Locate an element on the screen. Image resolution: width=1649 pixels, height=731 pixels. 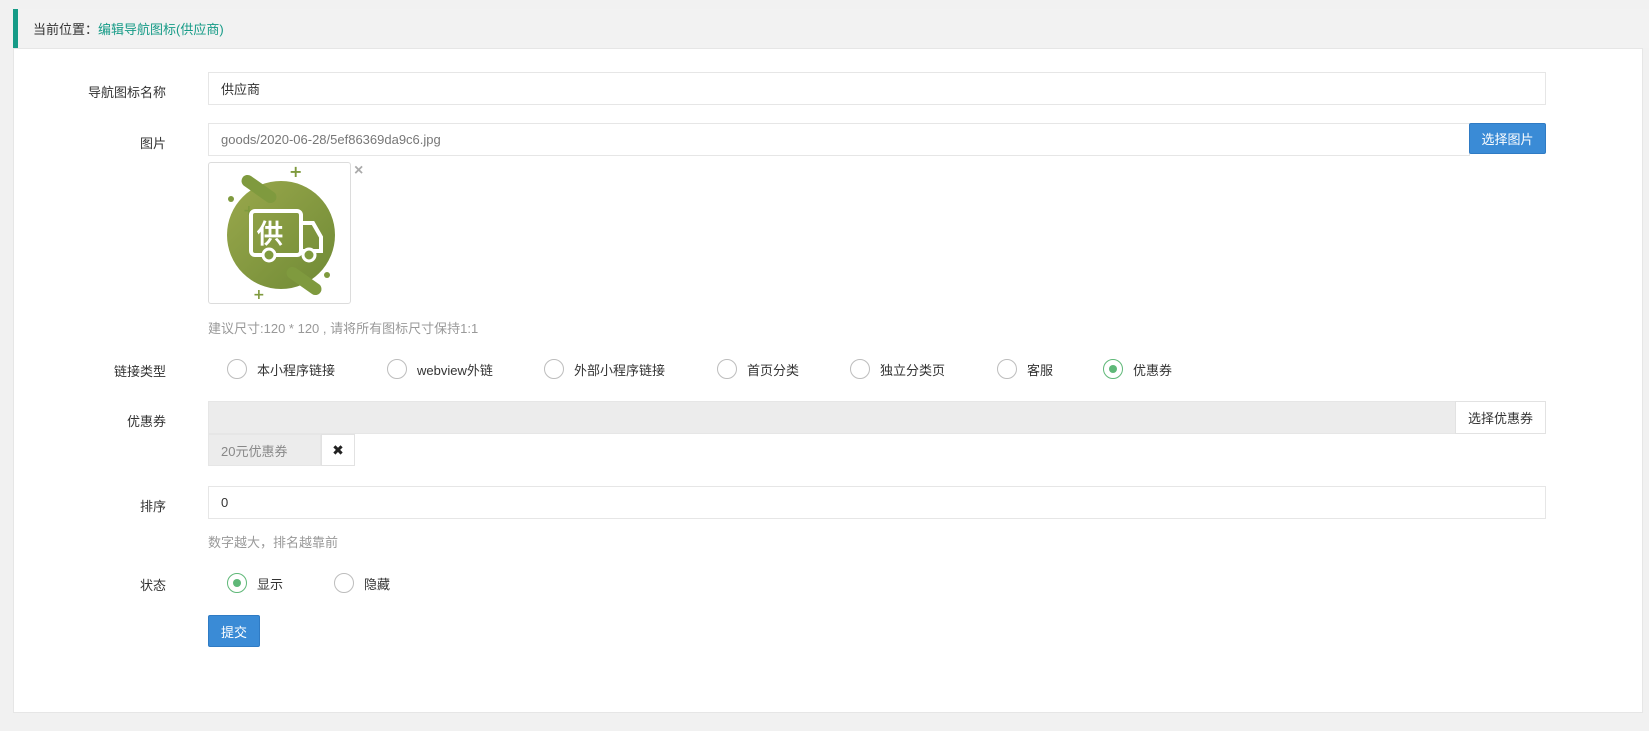
link-type-option-category-page: 独立分类页 is located at coordinates (897, 369).